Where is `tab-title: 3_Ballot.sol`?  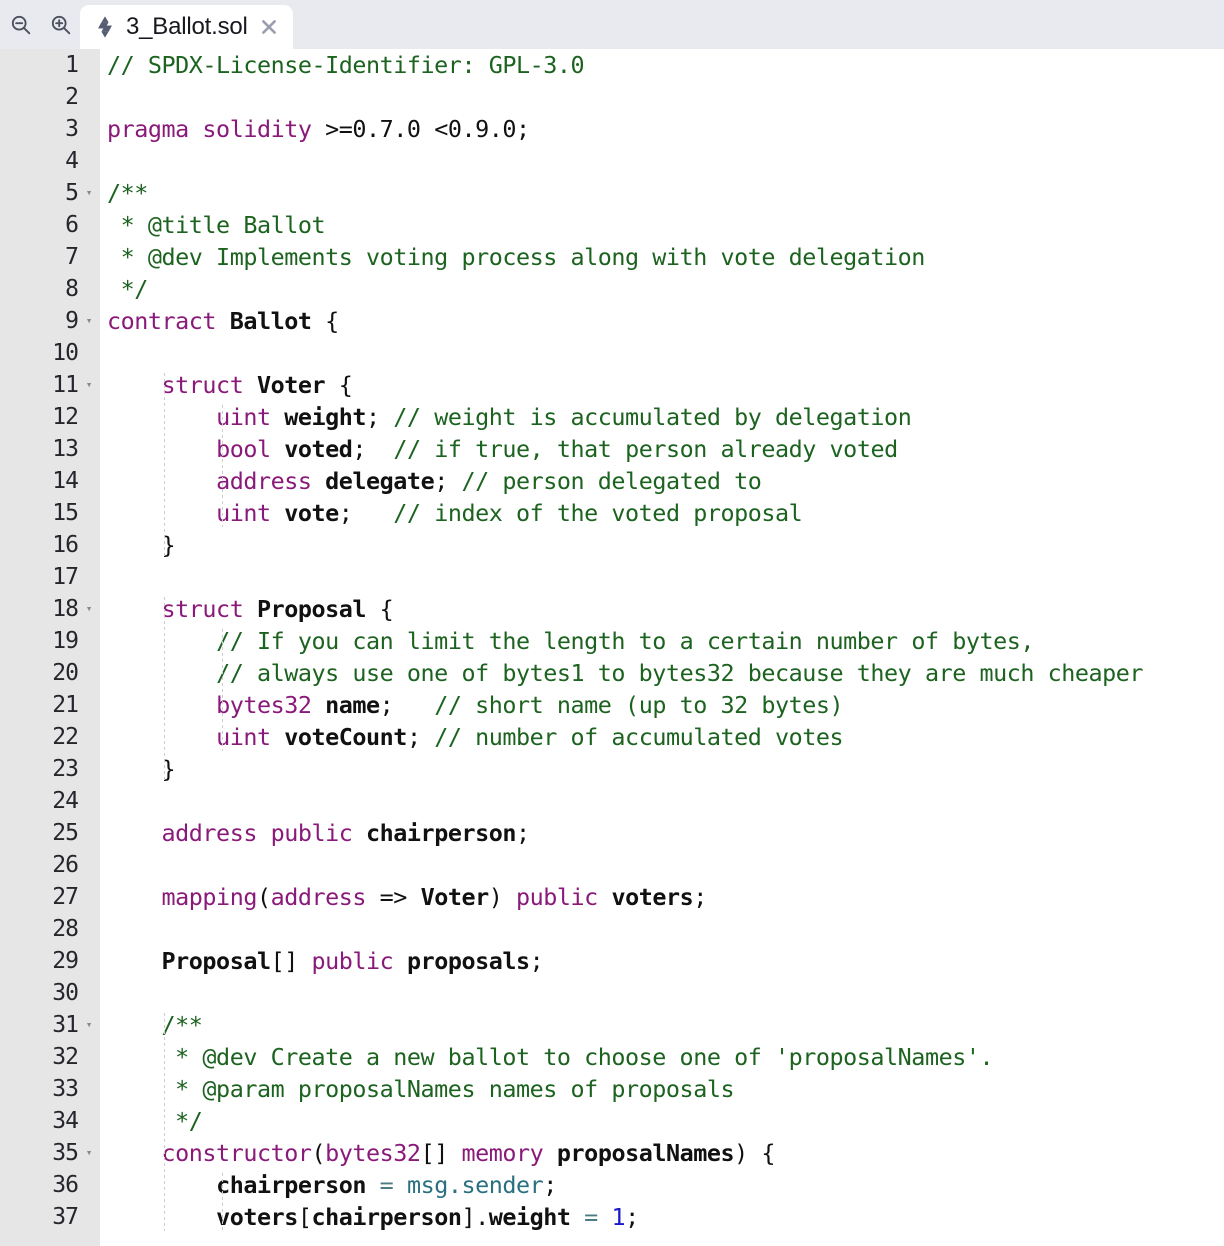 tab-title: 3_Ballot.sol is located at coordinates (187, 26).